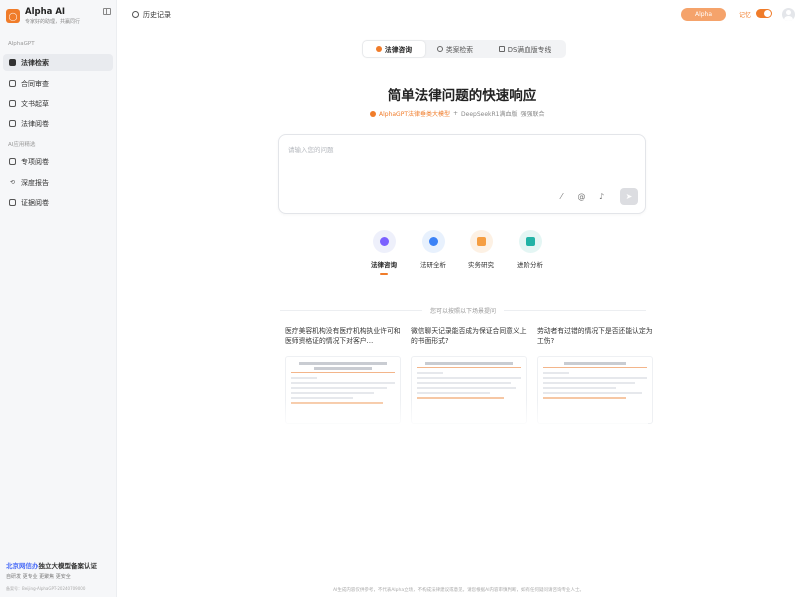 The height and width of the screenshot is (597, 800). Describe the element at coordinates (58, 202) in the screenshot. I see `sidebar-item-evidence-reading: 证据阅卷` at that location.